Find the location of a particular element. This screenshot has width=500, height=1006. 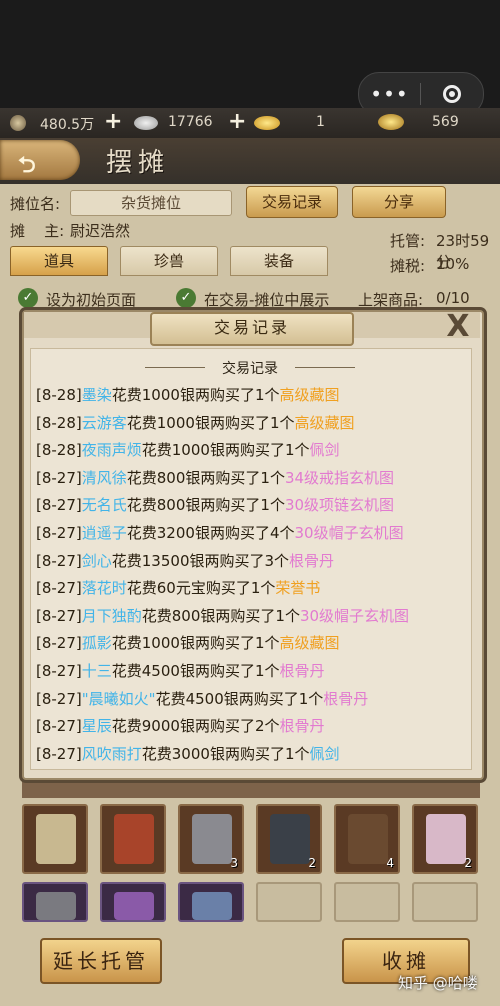

record-row: [8-27]无名氏花费800银两购买了1个30级项链玄机图 is located at coordinates (256, 505).